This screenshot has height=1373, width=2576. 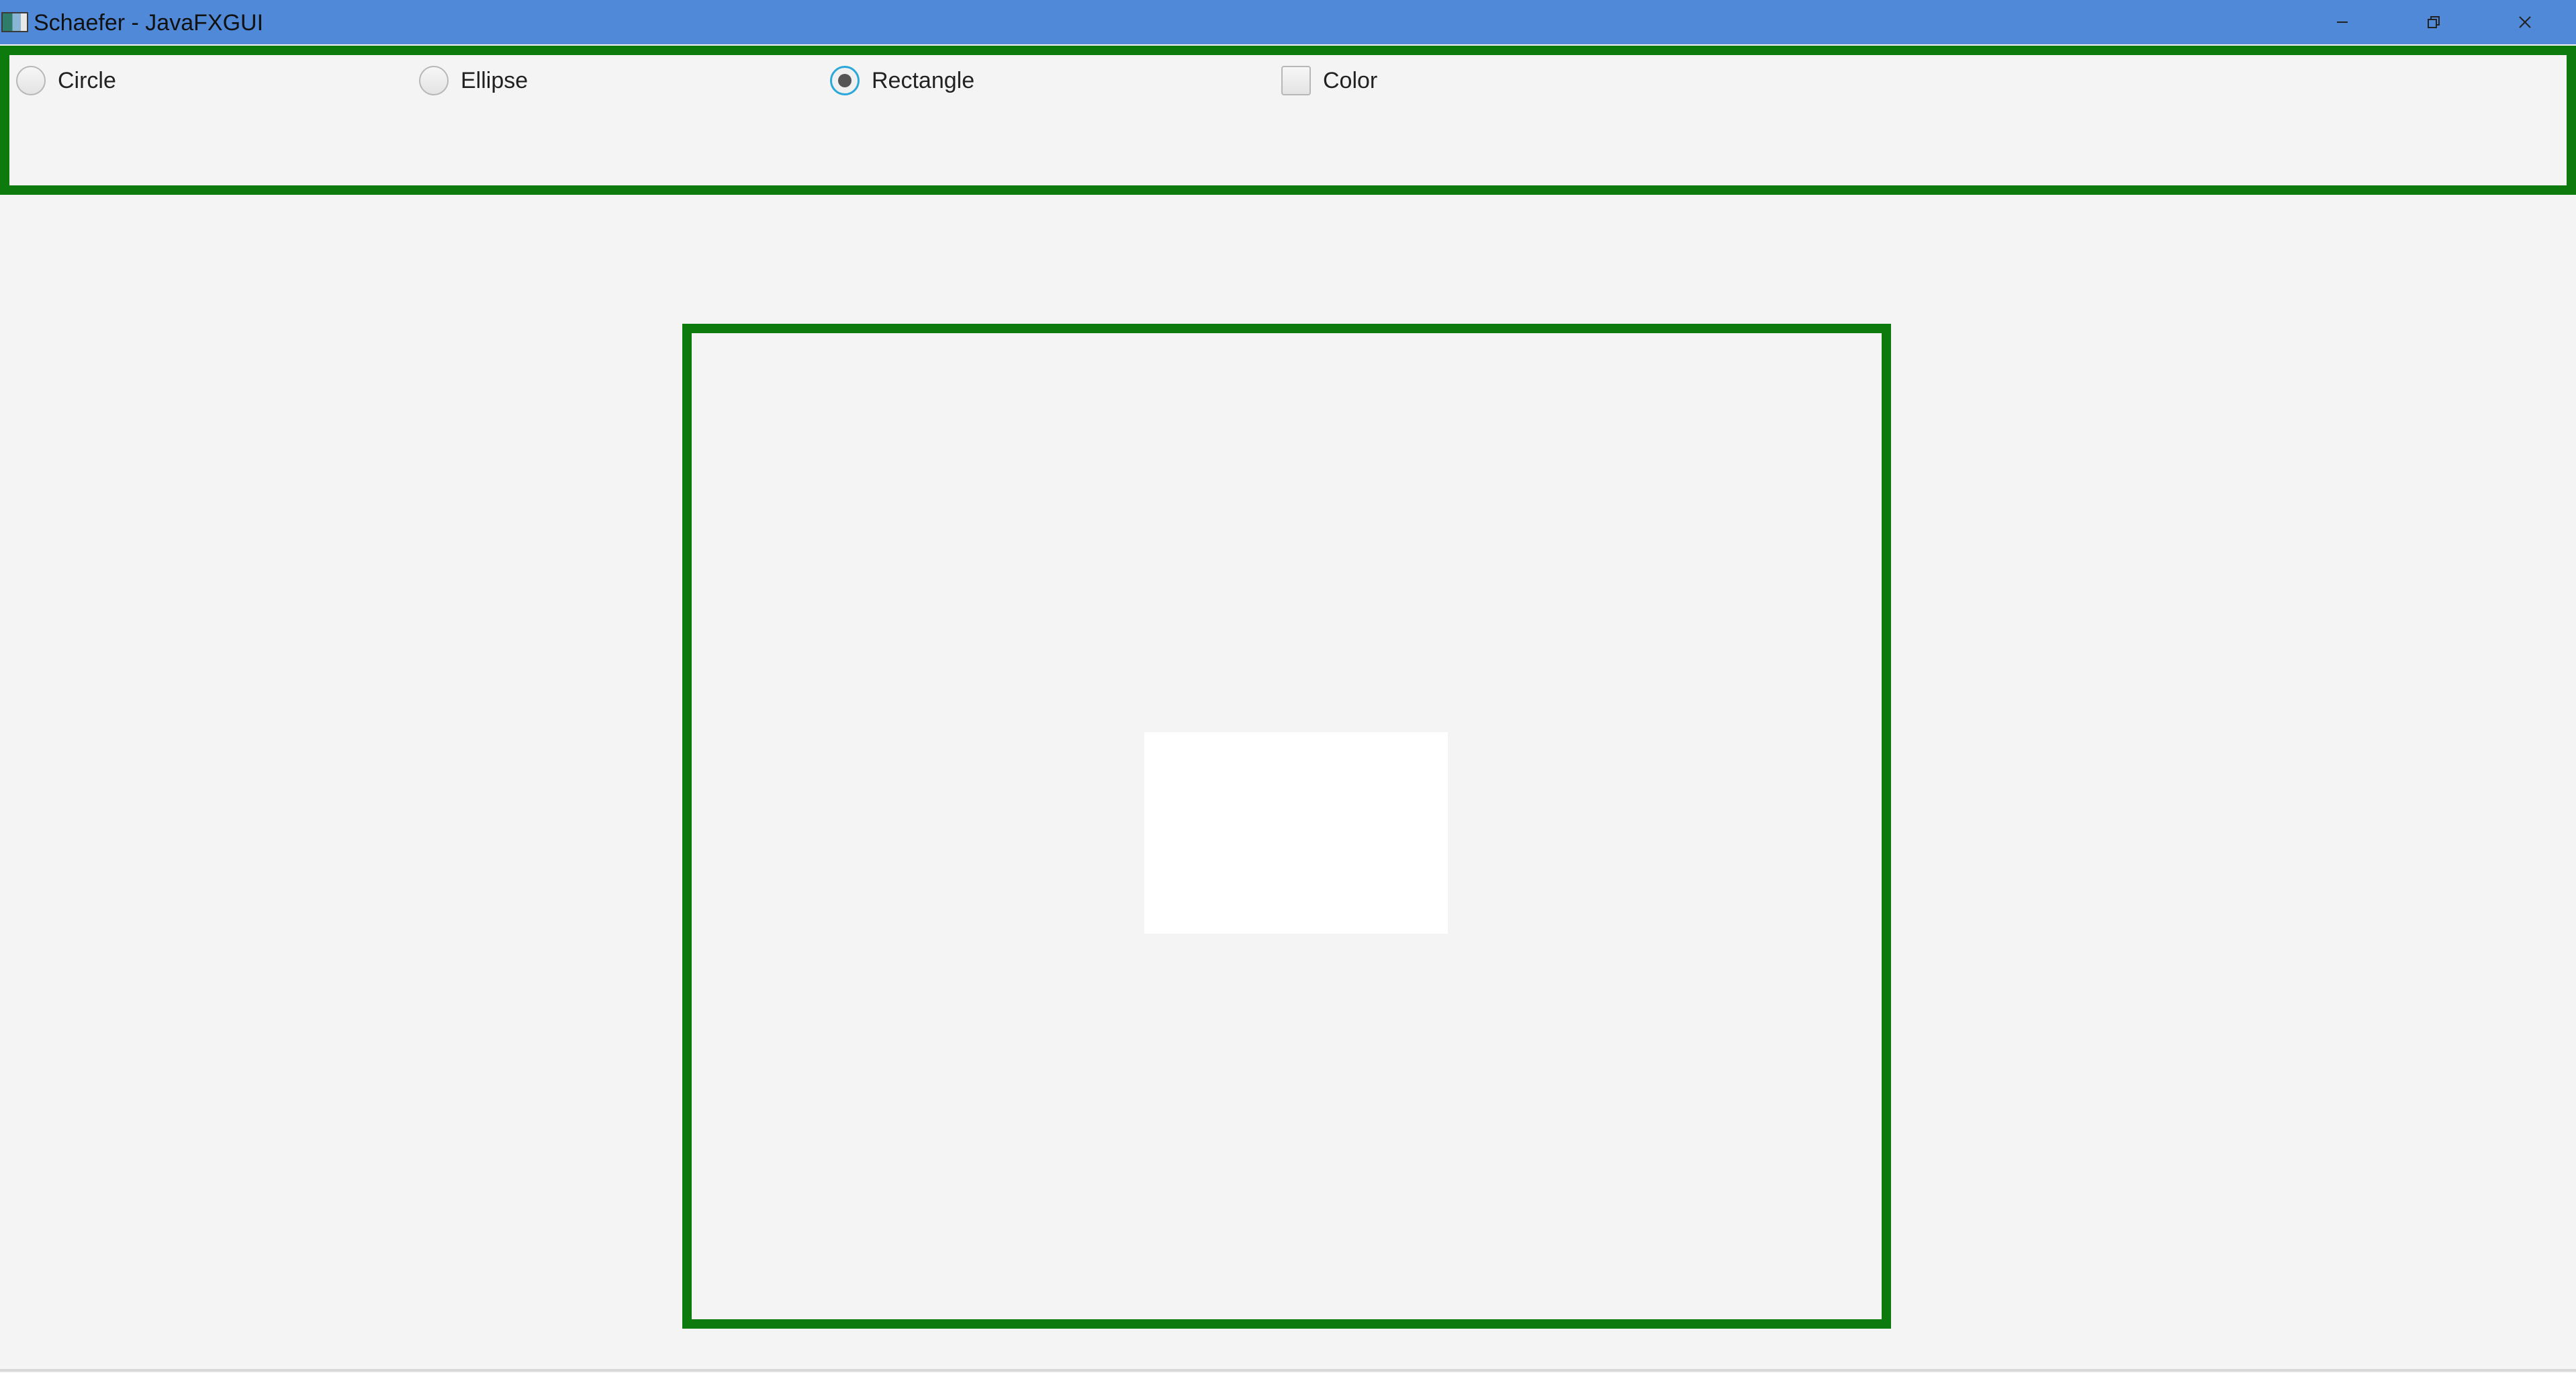 I want to click on color-label: Color, so click(x=1350, y=80).